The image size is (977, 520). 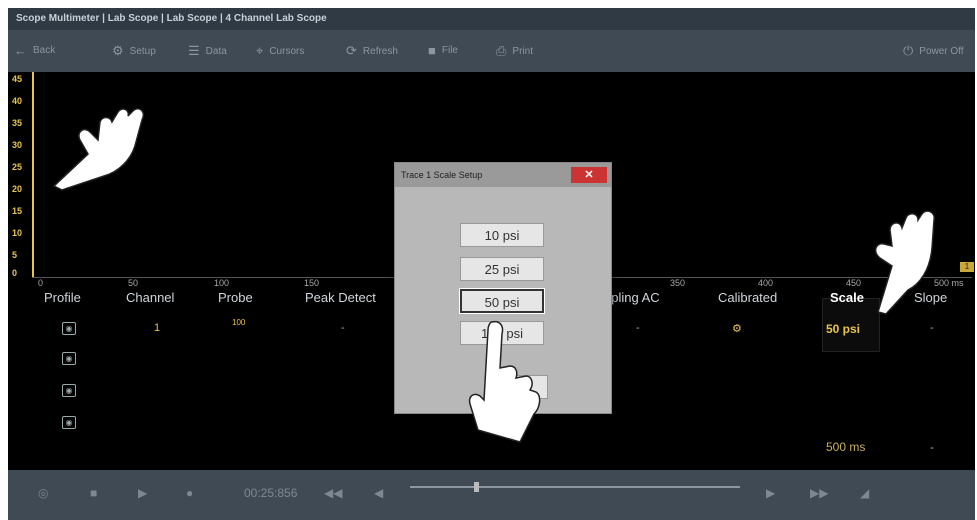 I want to click on play-icon: ▶, so click(x=142, y=493).